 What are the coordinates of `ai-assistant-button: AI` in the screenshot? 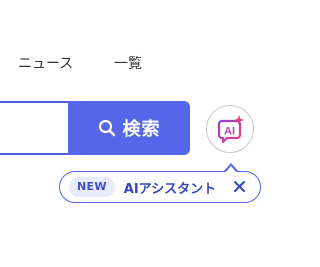 It's located at (230, 129).